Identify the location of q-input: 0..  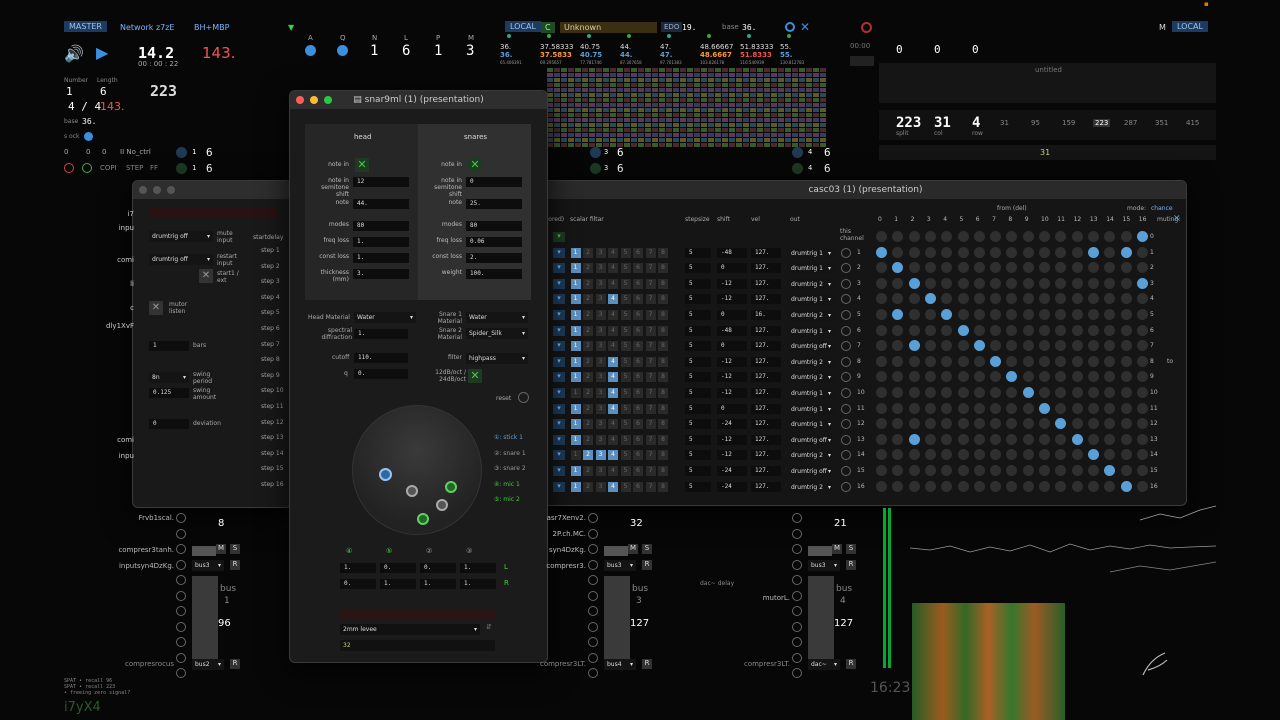
(381, 374).